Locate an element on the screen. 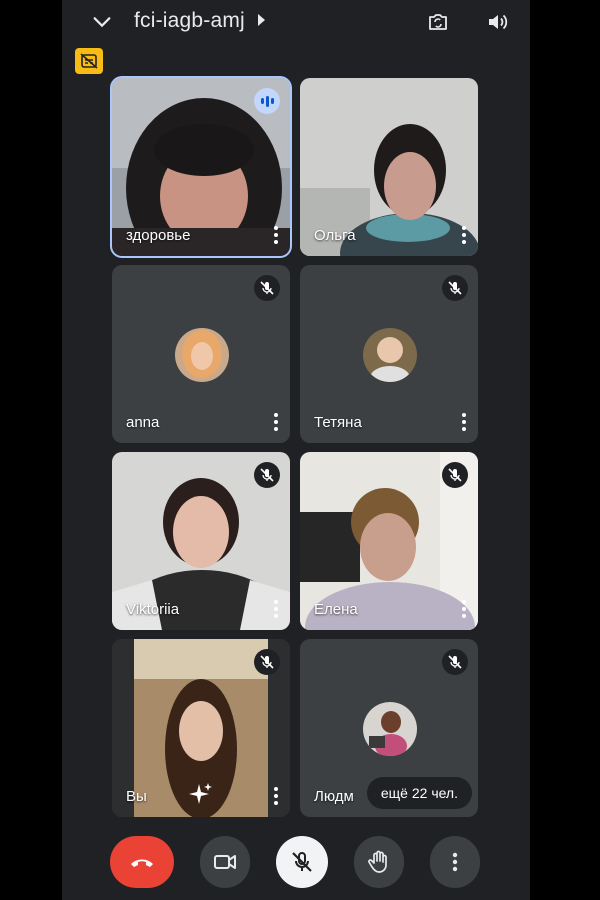 This screenshot has height=900, width=600. more-options-icon is located at coordinates (455, 862).